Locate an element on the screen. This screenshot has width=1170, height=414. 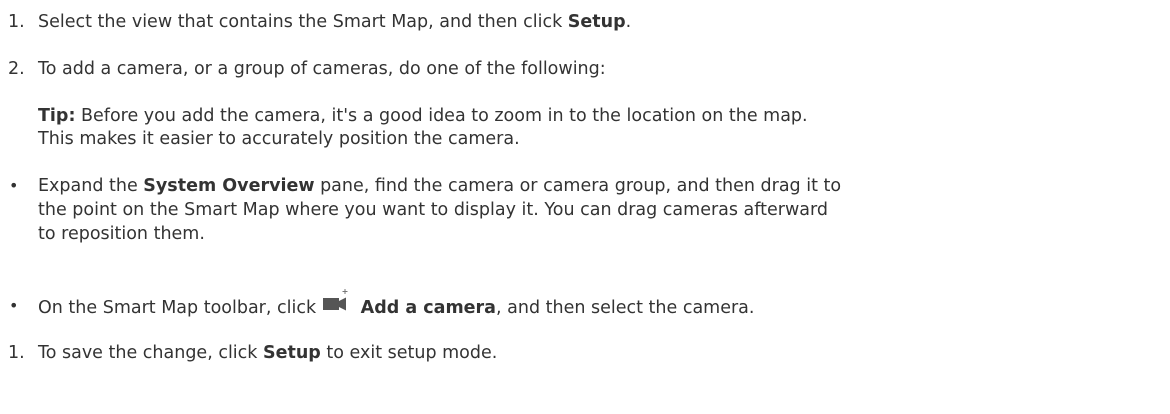
add-a-camera-term: Add a camera is located at coordinates (428, 308).